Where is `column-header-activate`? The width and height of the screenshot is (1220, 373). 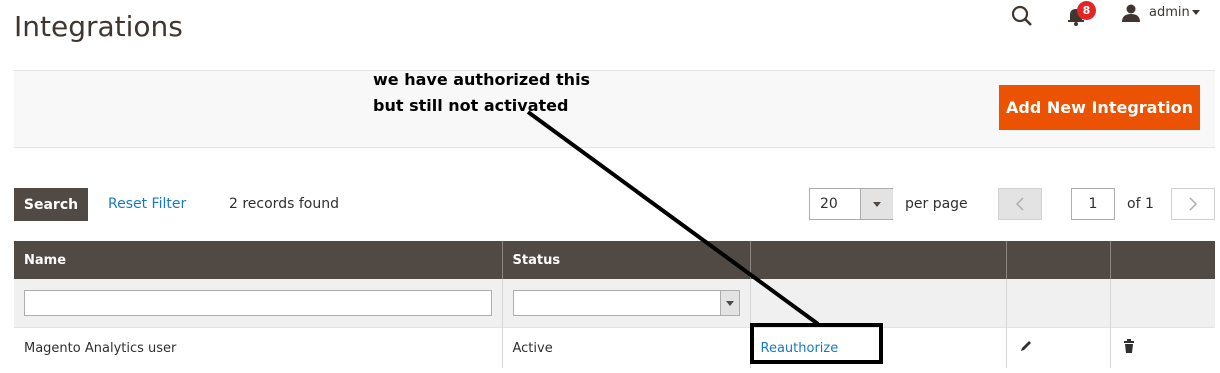 column-header-activate is located at coordinates (878, 260).